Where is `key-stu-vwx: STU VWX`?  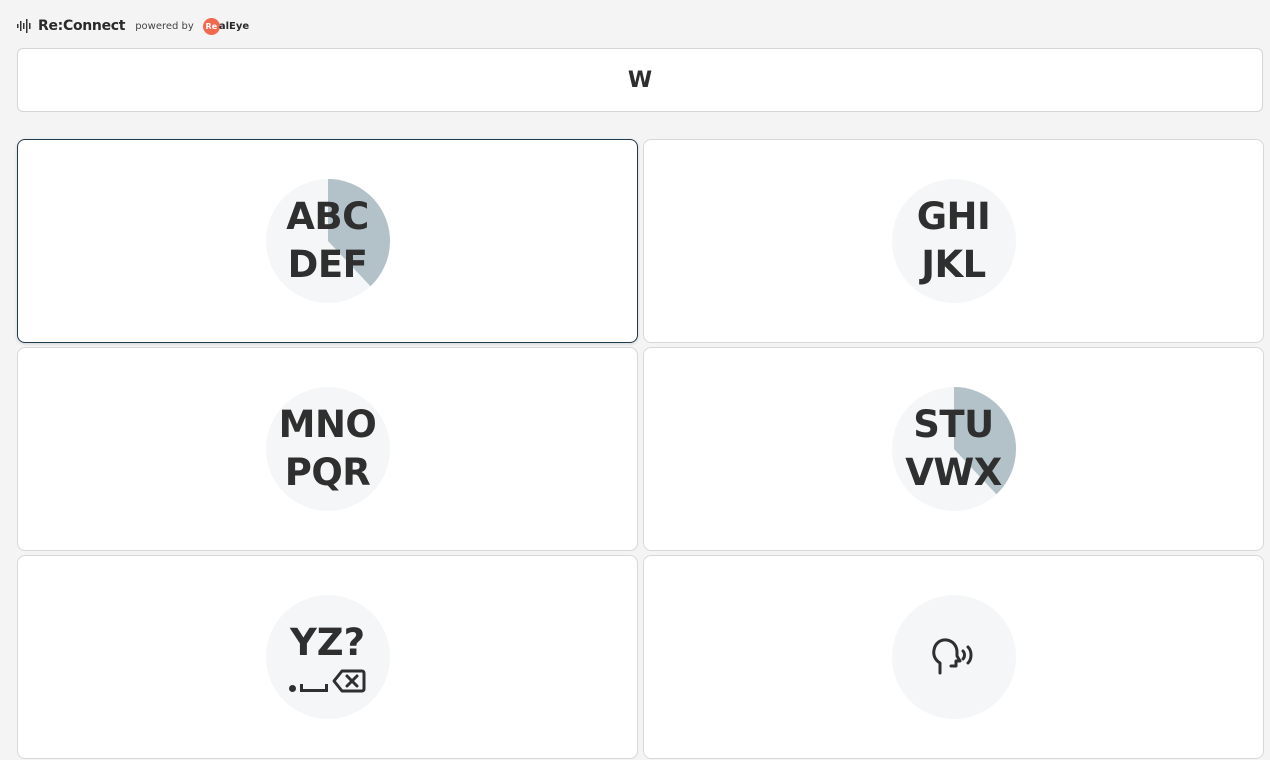
key-stu-vwx: STU VWX is located at coordinates (953, 449).